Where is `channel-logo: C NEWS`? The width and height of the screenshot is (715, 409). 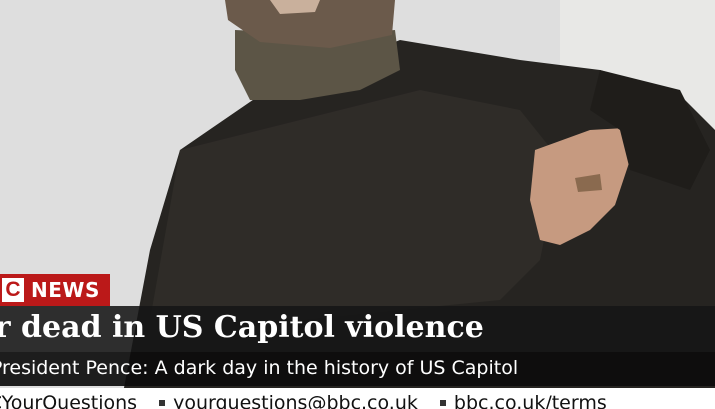
channel-logo: C NEWS is located at coordinates (55, 290).